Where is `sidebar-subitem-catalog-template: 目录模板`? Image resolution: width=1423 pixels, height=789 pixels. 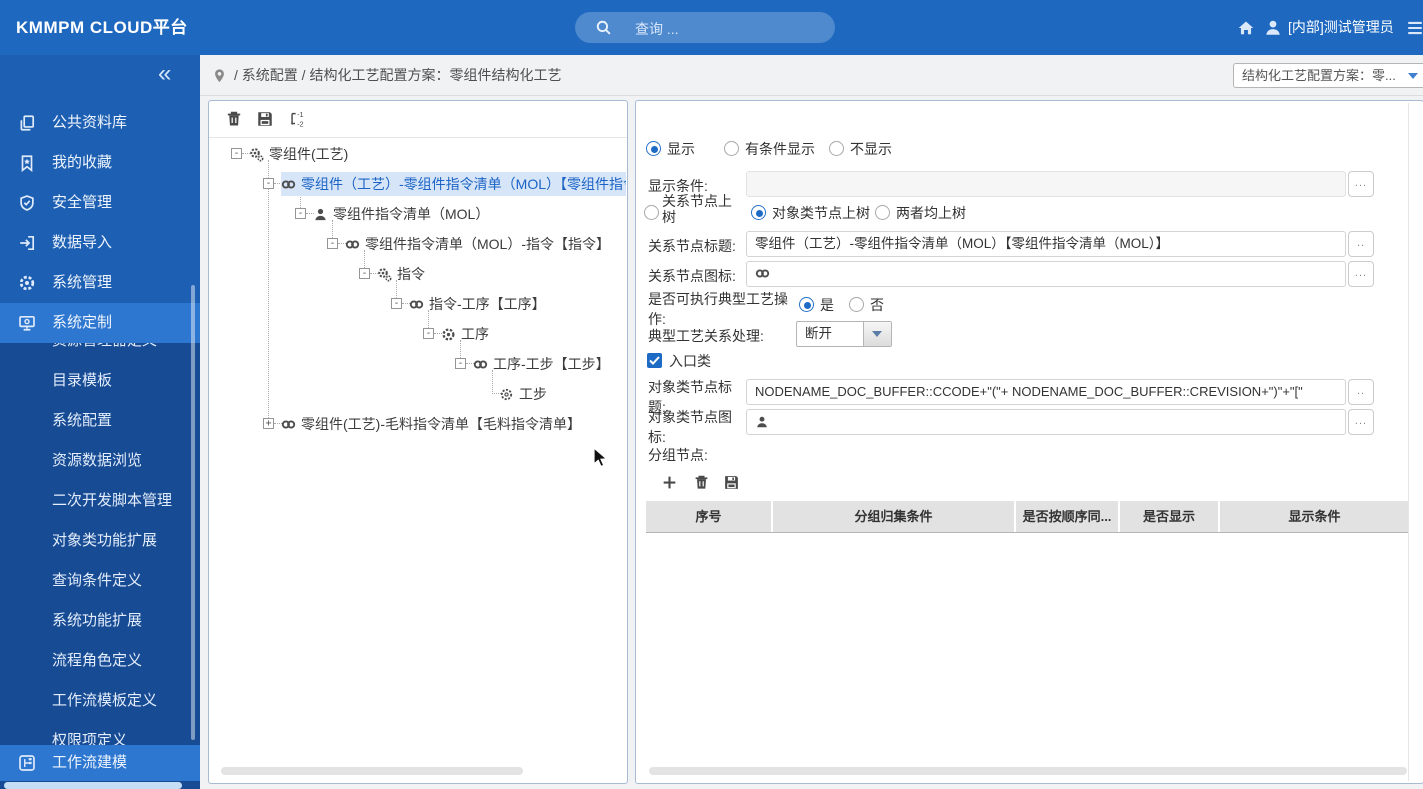 sidebar-subitem-catalog-template: 目录模板 is located at coordinates (100, 381).